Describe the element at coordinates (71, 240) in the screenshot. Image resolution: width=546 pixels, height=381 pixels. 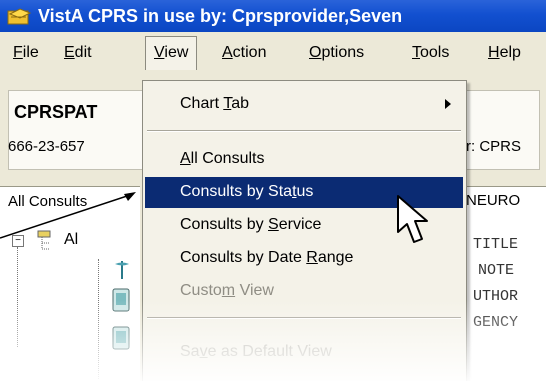
I see `tree-root-label: Al` at that location.